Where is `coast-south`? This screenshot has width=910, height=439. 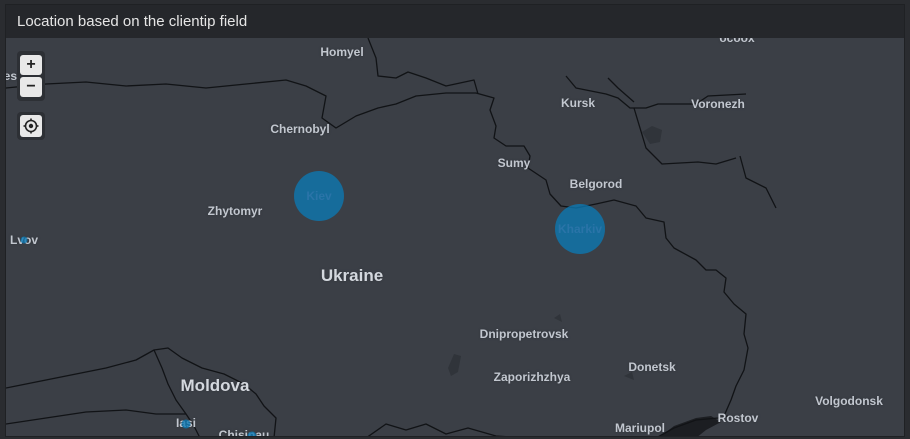
coast-south is located at coordinates (436, 429).